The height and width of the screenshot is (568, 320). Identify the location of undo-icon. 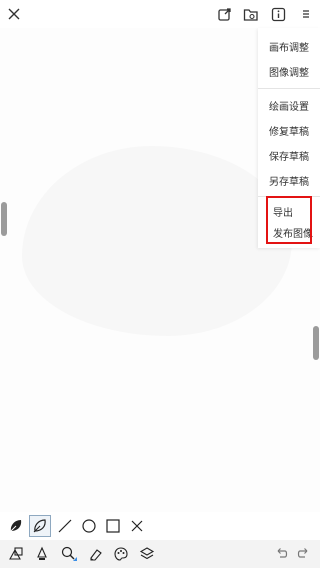
(281, 554).